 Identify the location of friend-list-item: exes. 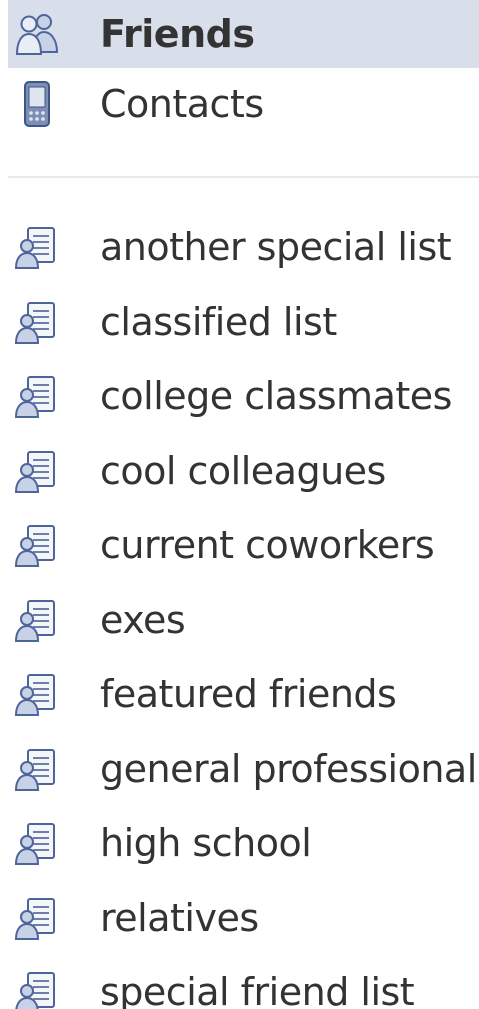
(243, 620).